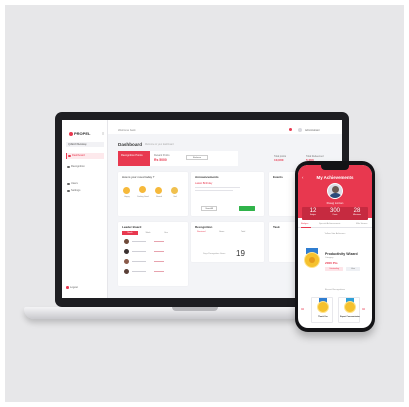  I want to click on stat-total-points: Total points 10,000, so click(280, 158).